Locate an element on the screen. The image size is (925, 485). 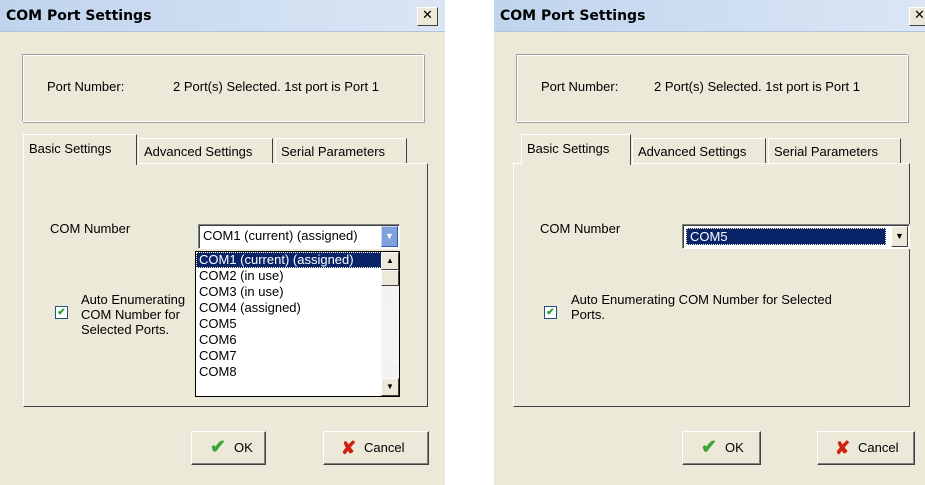
dropdown-option: COM3 (in use) is located at coordinates (289, 292).